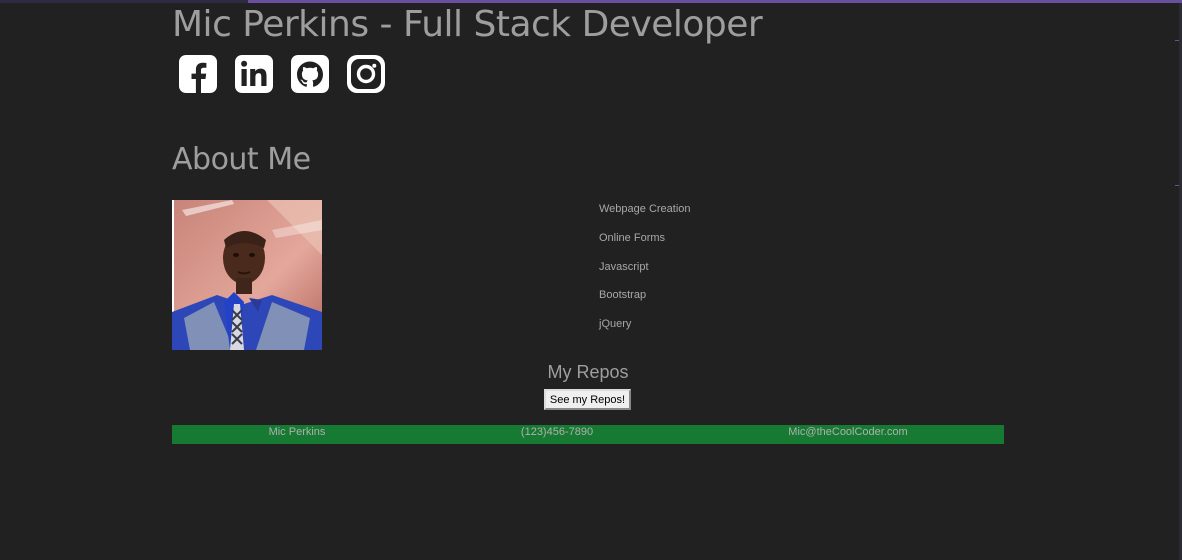  What do you see at coordinates (241, 159) in the screenshot?
I see `about-title: About Me` at bounding box center [241, 159].